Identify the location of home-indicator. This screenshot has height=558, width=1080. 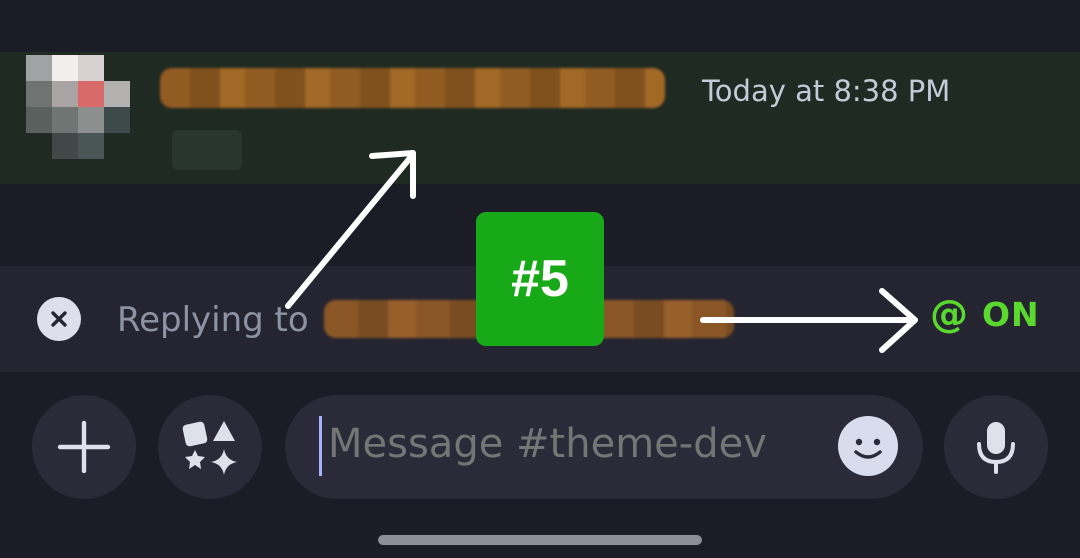
(540, 540).